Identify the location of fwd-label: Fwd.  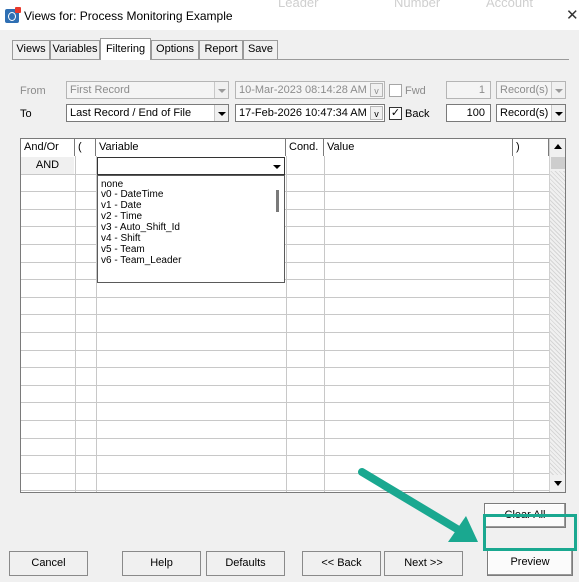
(415, 91).